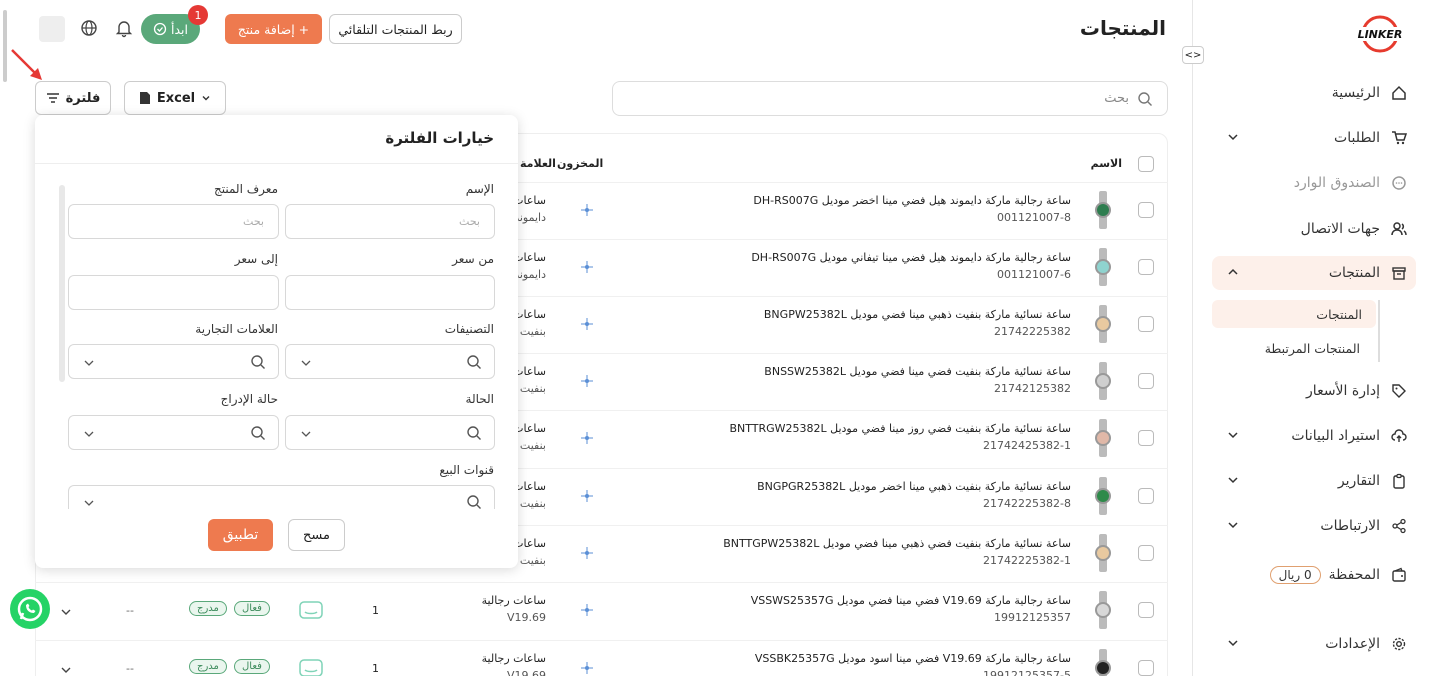 This screenshot has height=676, width=1432. What do you see at coordinates (390, 292) in the screenshot?
I see `filter-from-price-input` at bounding box center [390, 292].